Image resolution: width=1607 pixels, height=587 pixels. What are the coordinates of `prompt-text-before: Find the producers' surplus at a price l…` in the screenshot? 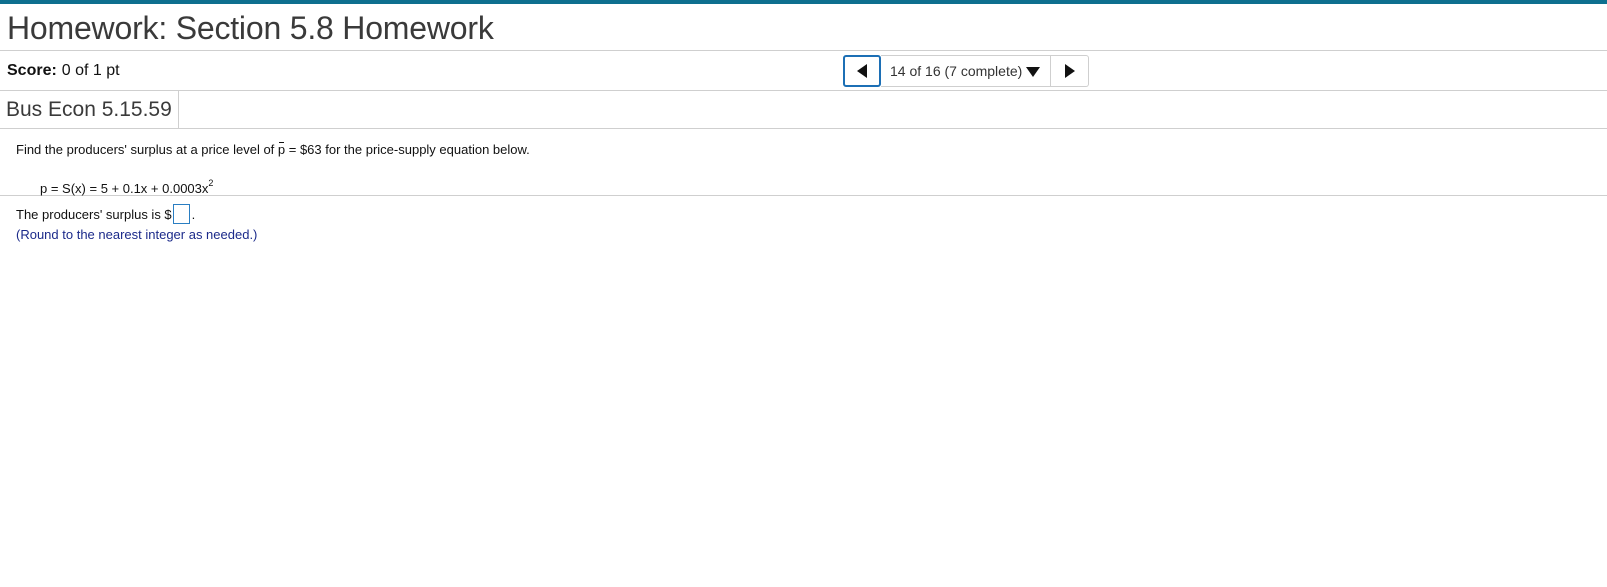 It's located at (147, 149).